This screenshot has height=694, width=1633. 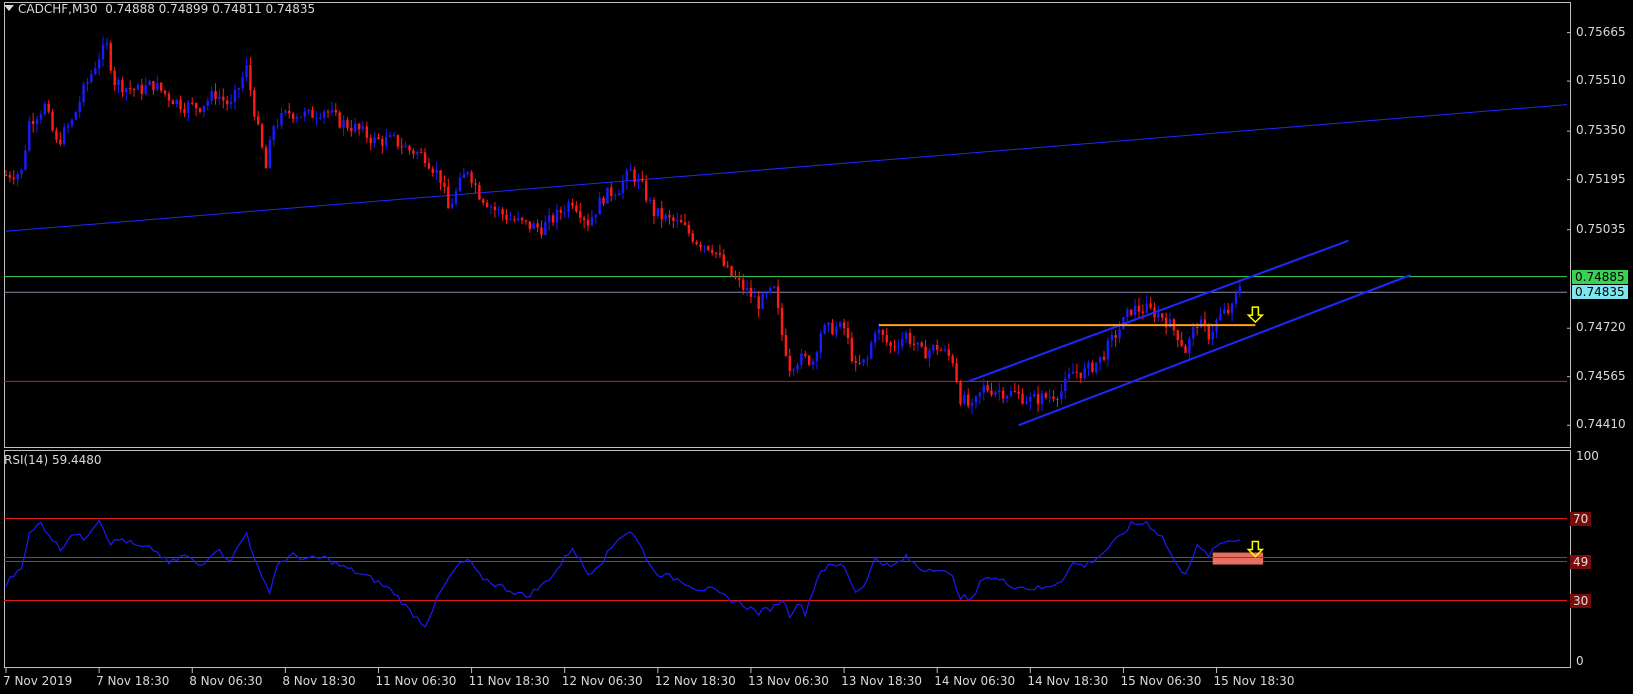 What do you see at coordinates (1581, 561) in the screenshot?
I see `rsi-level-tag: 49` at bounding box center [1581, 561].